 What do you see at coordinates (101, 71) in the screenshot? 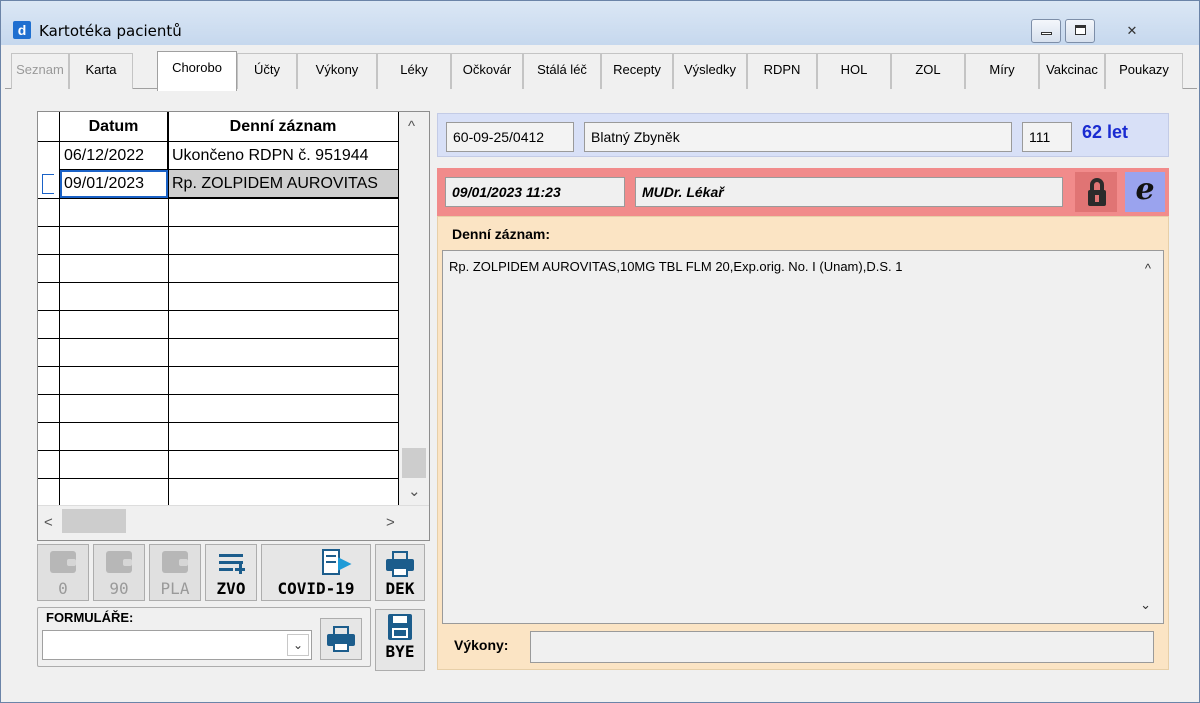
I see `tab-karta: Karta` at bounding box center [101, 71].